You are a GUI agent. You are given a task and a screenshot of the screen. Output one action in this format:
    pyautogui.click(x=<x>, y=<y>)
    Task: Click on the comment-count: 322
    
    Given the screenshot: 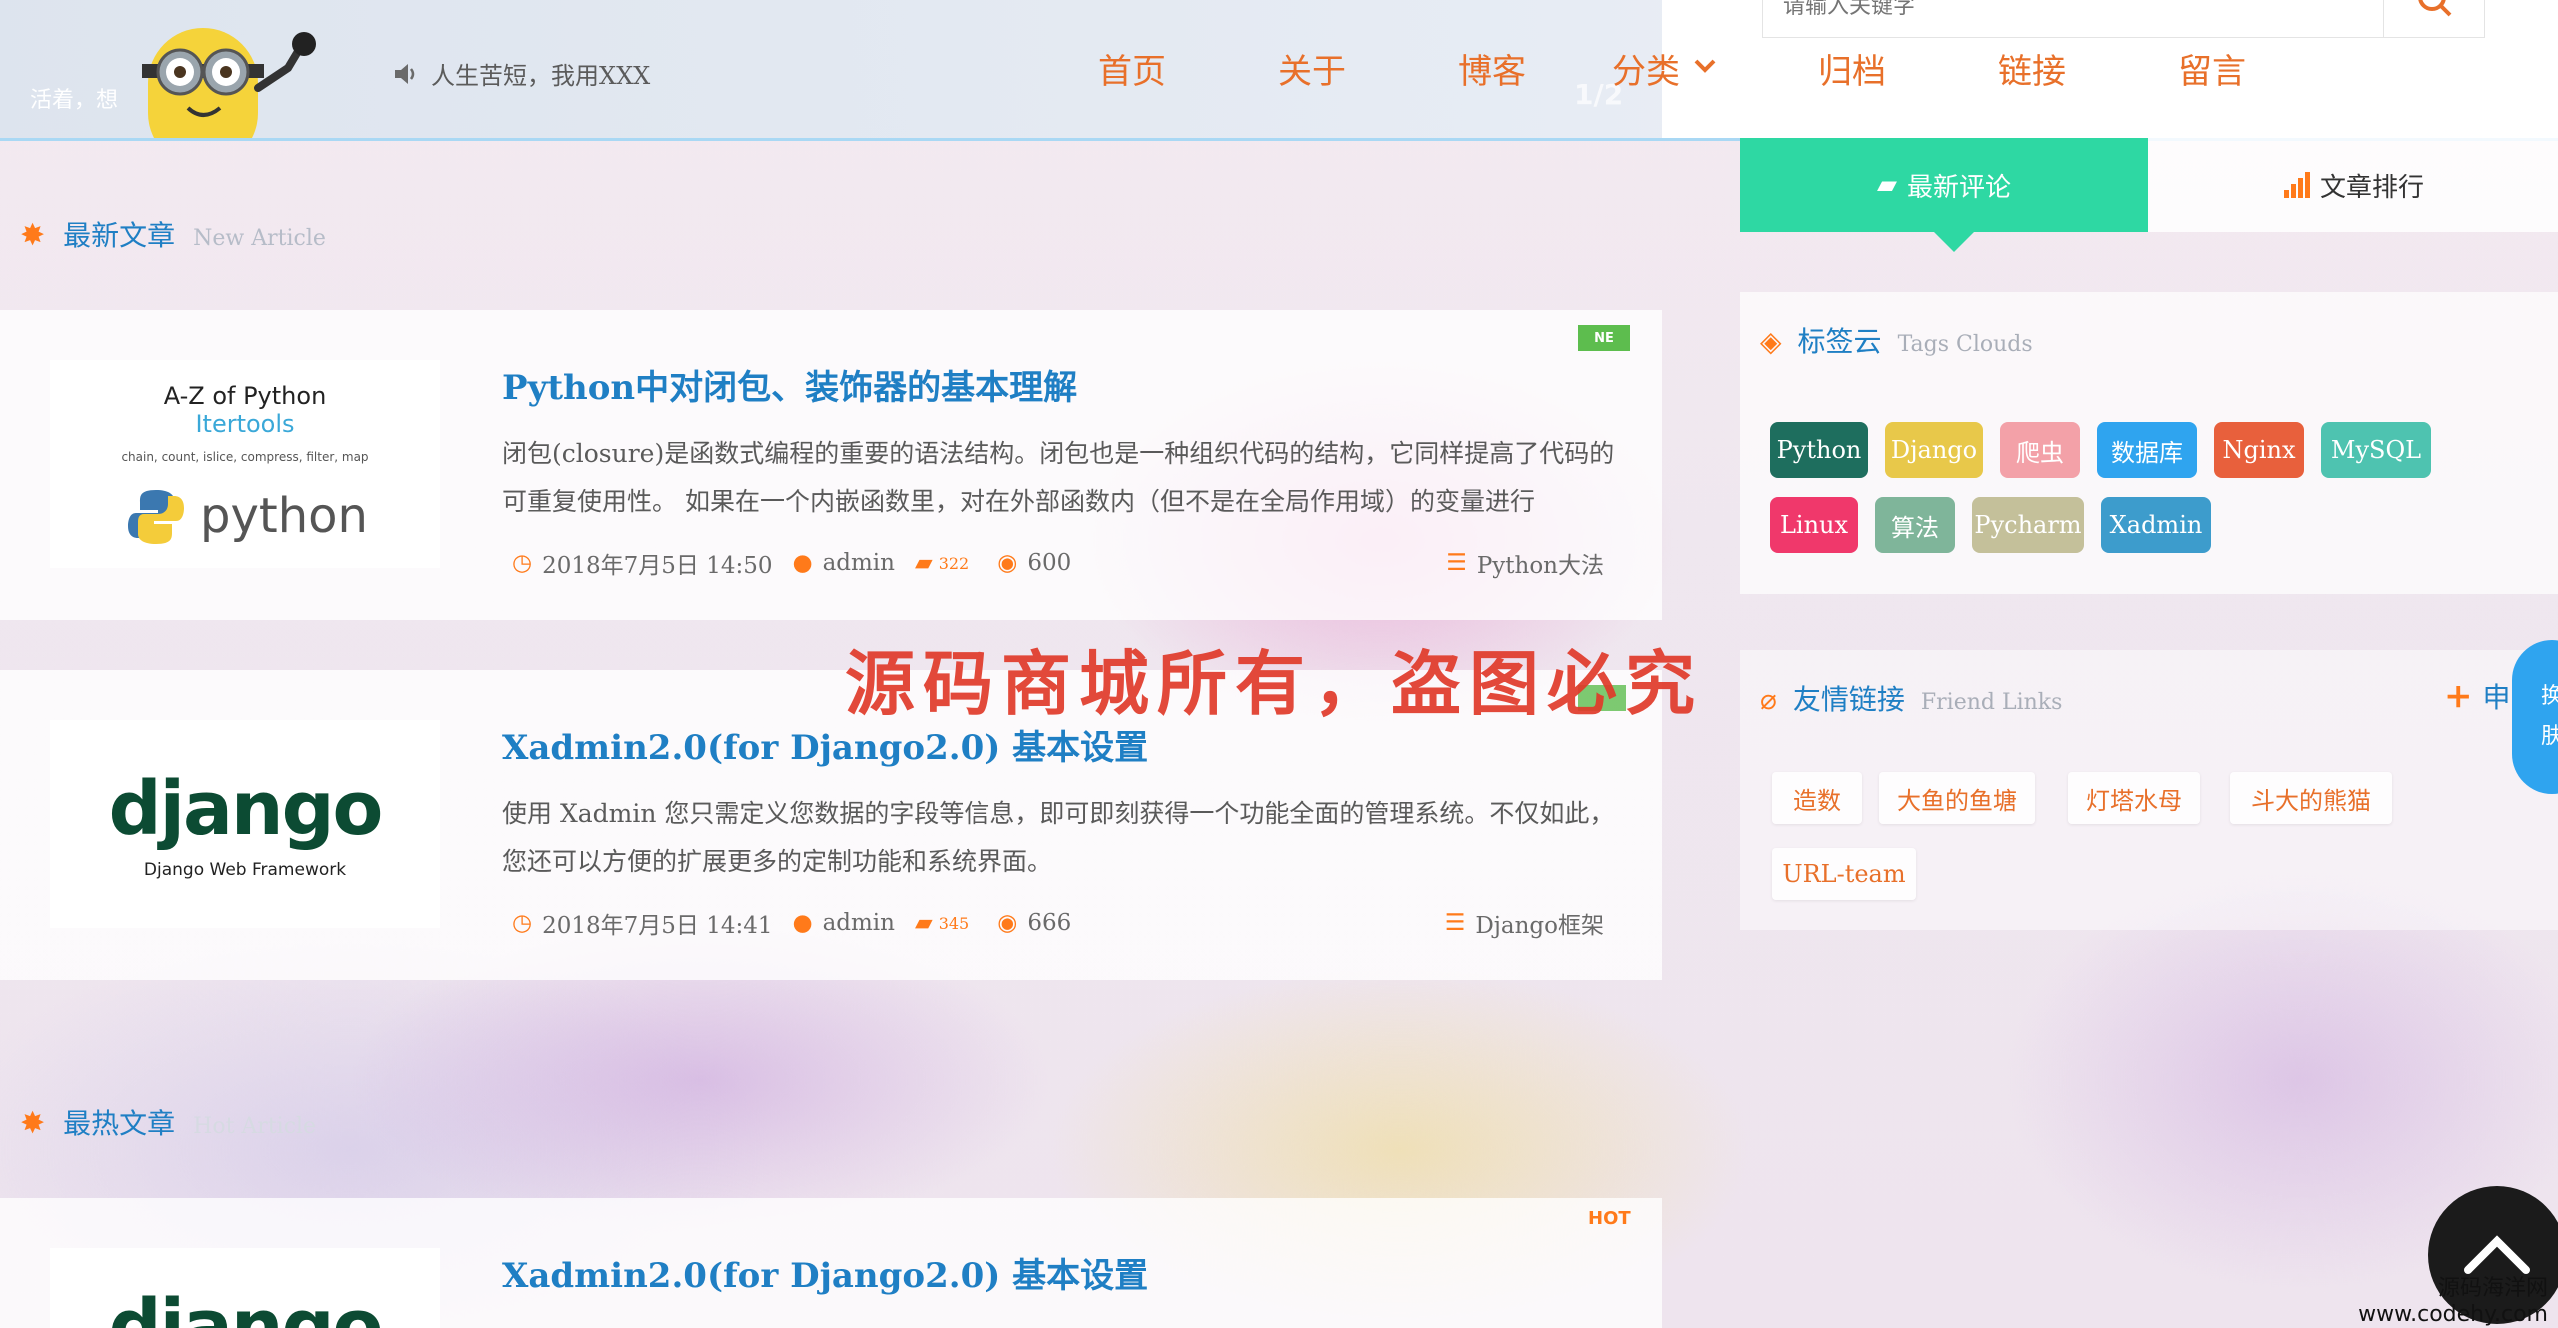 What is the action you would take?
    pyautogui.click(x=954, y=563)
    